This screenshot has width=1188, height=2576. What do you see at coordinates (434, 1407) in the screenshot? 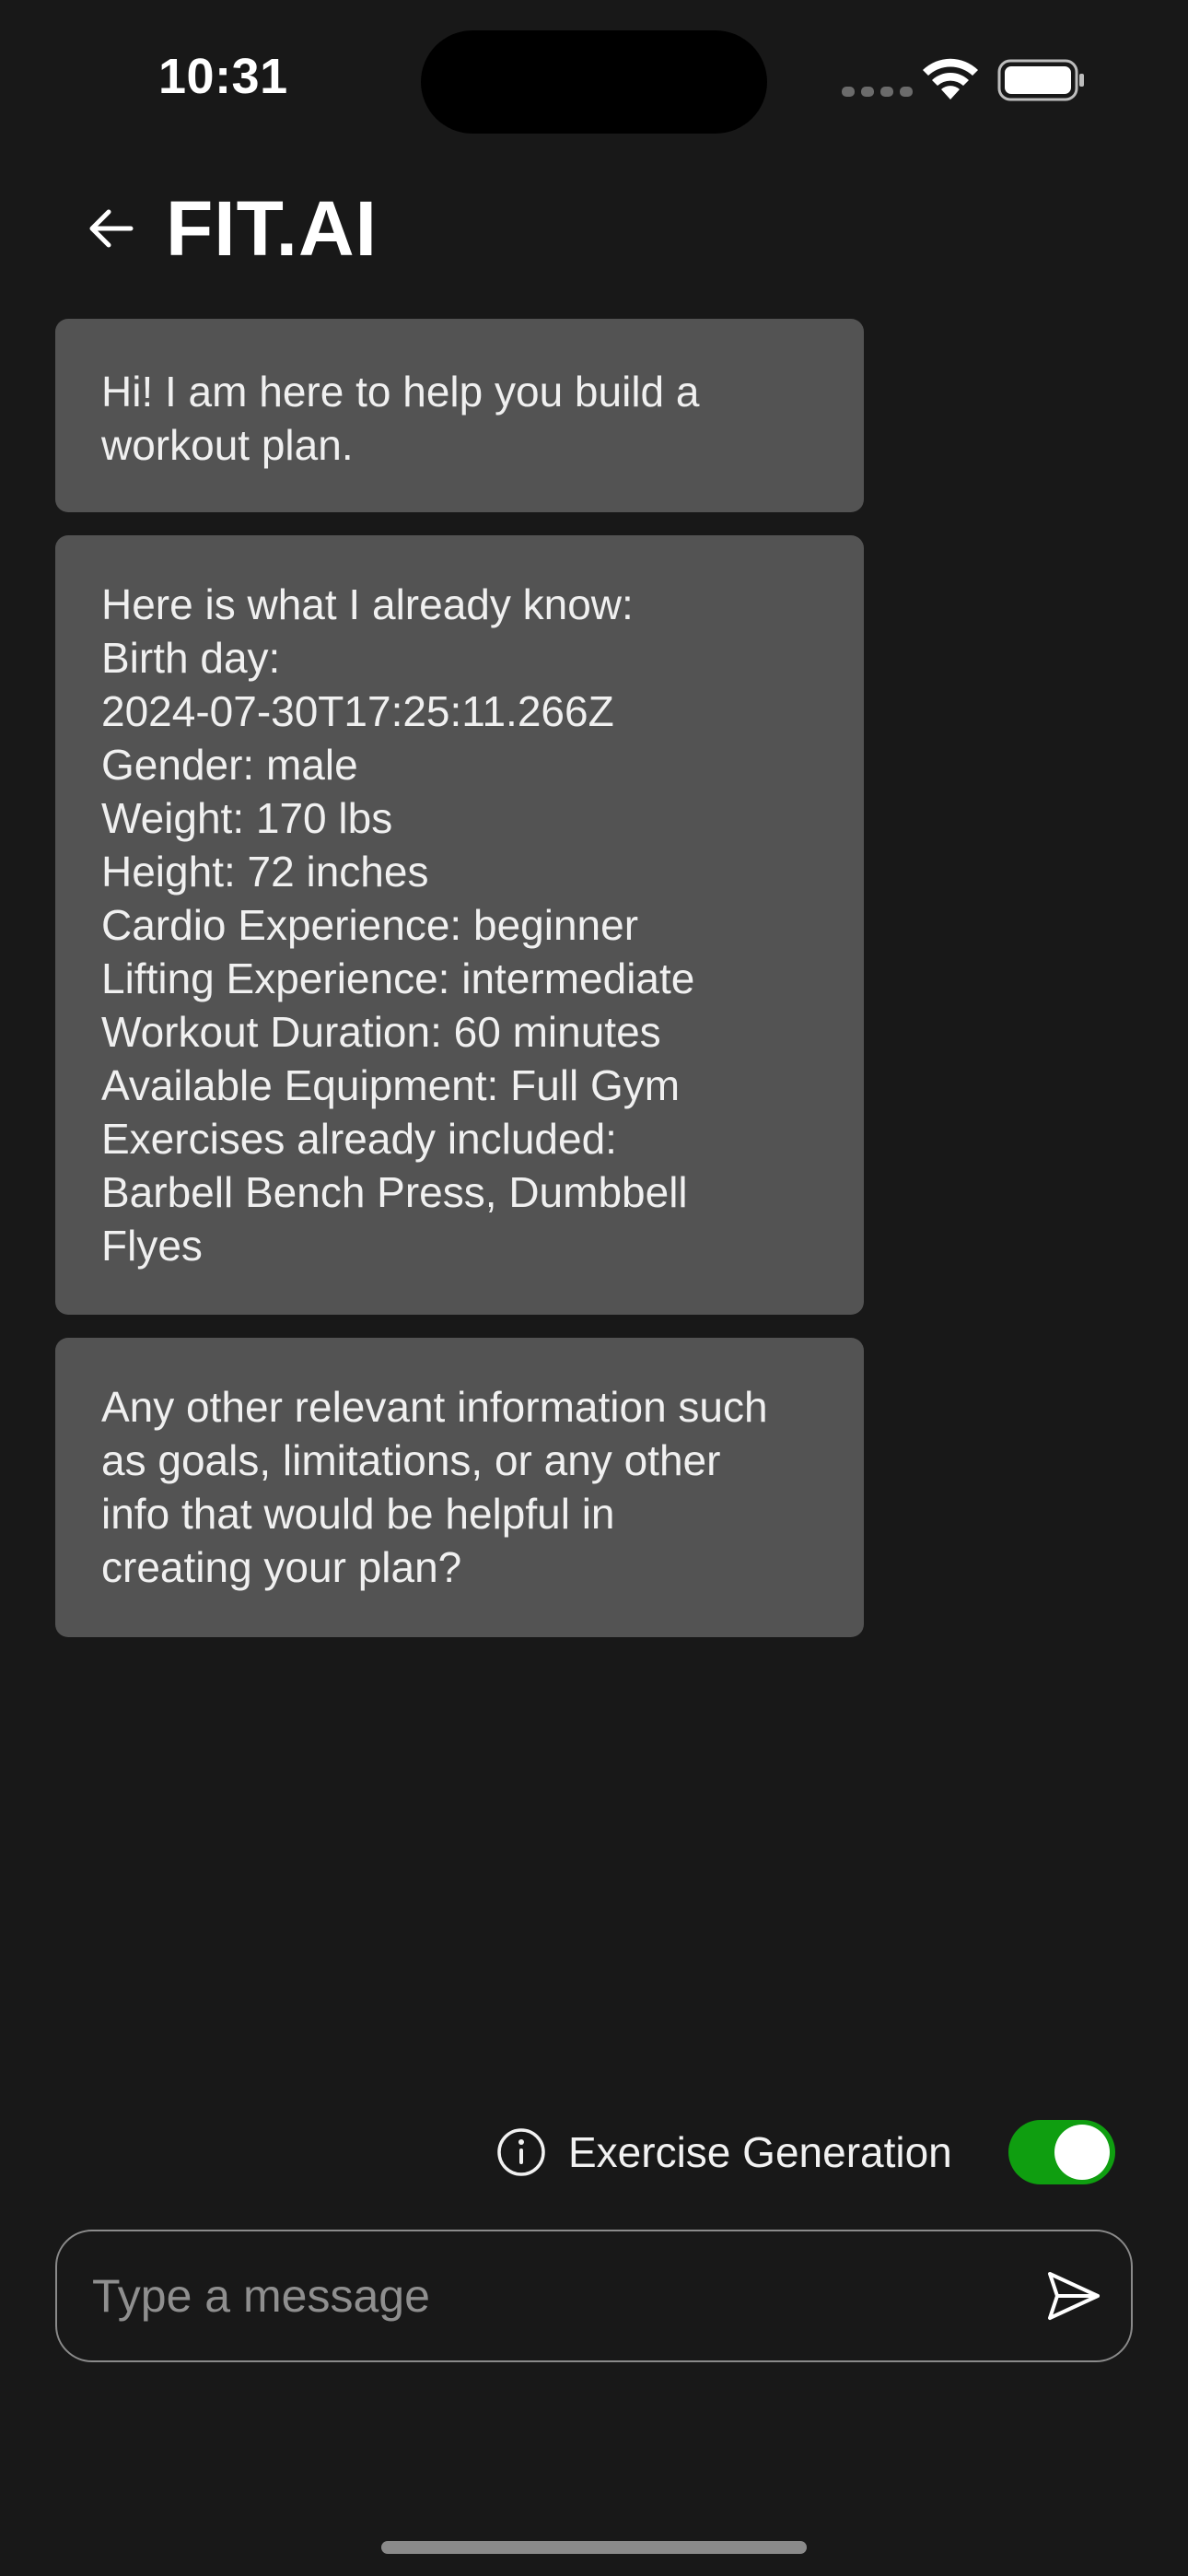
I see `message-line: Any other relevant information such` at bounding box center [434, 1407].